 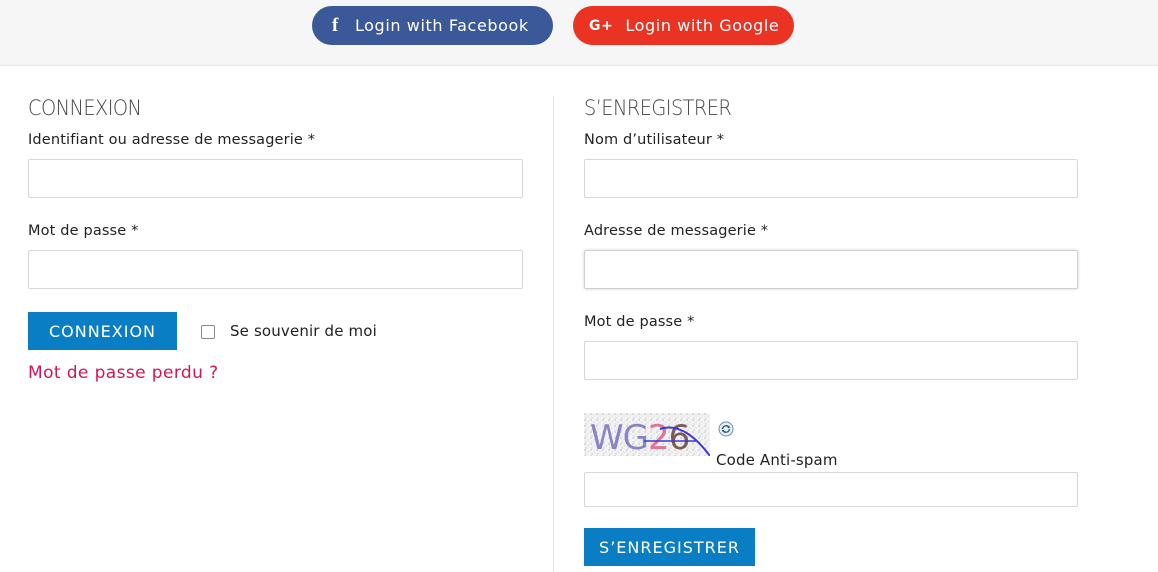 I want to click on facebook-login-label: Login with Facebook, so click(x=441, y=25).